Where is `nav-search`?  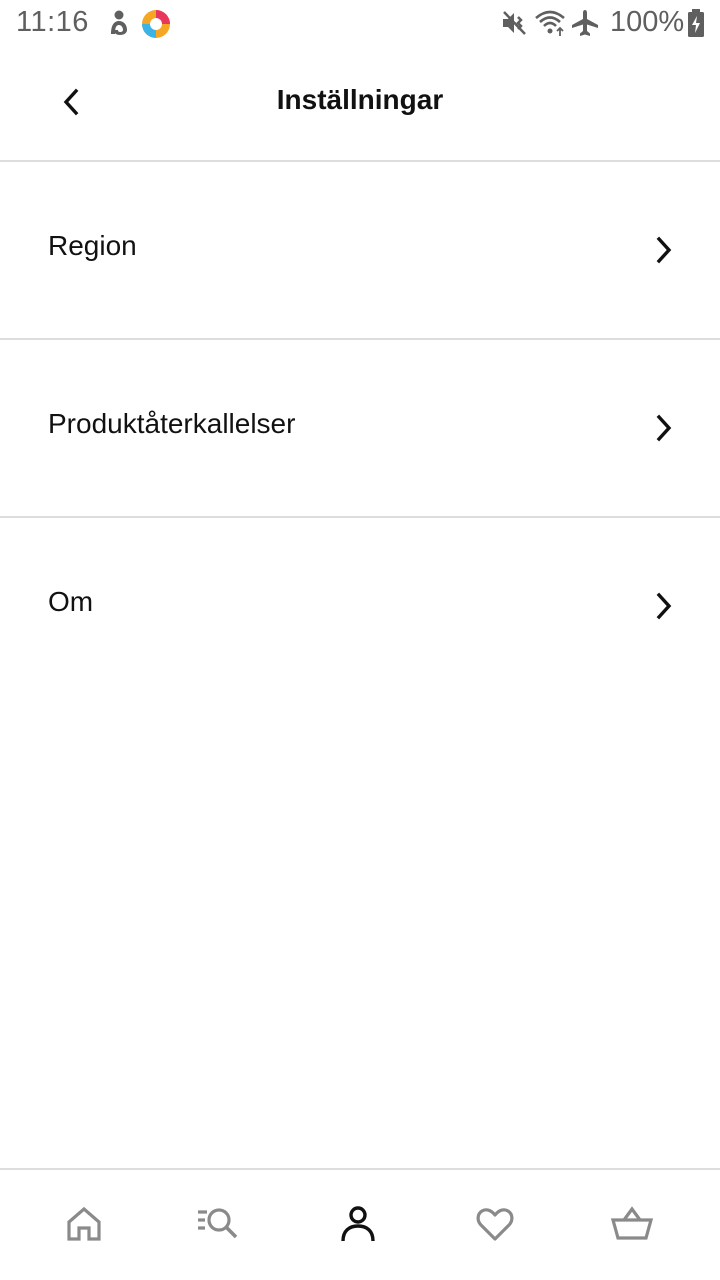 nav-search is located at coordinates (220, 1226).